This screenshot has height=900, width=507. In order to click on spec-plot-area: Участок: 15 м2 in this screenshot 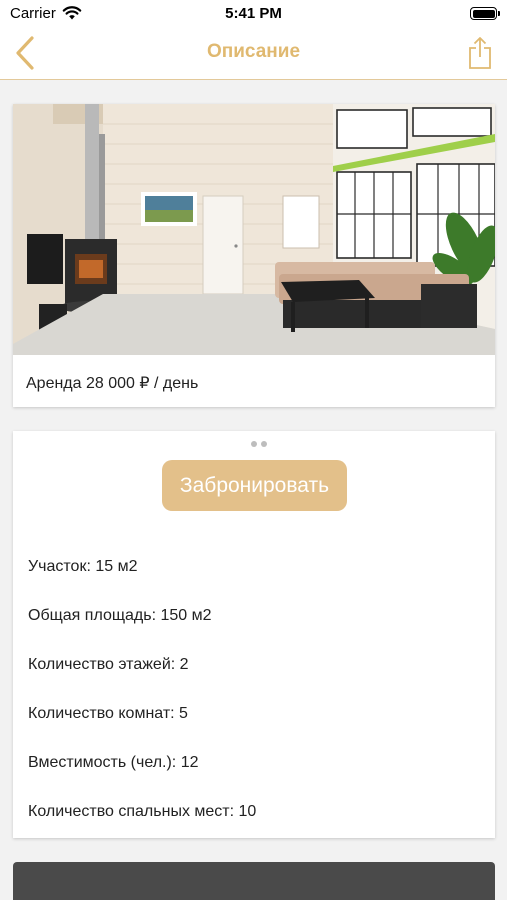, I will do `click(83, 566)`.